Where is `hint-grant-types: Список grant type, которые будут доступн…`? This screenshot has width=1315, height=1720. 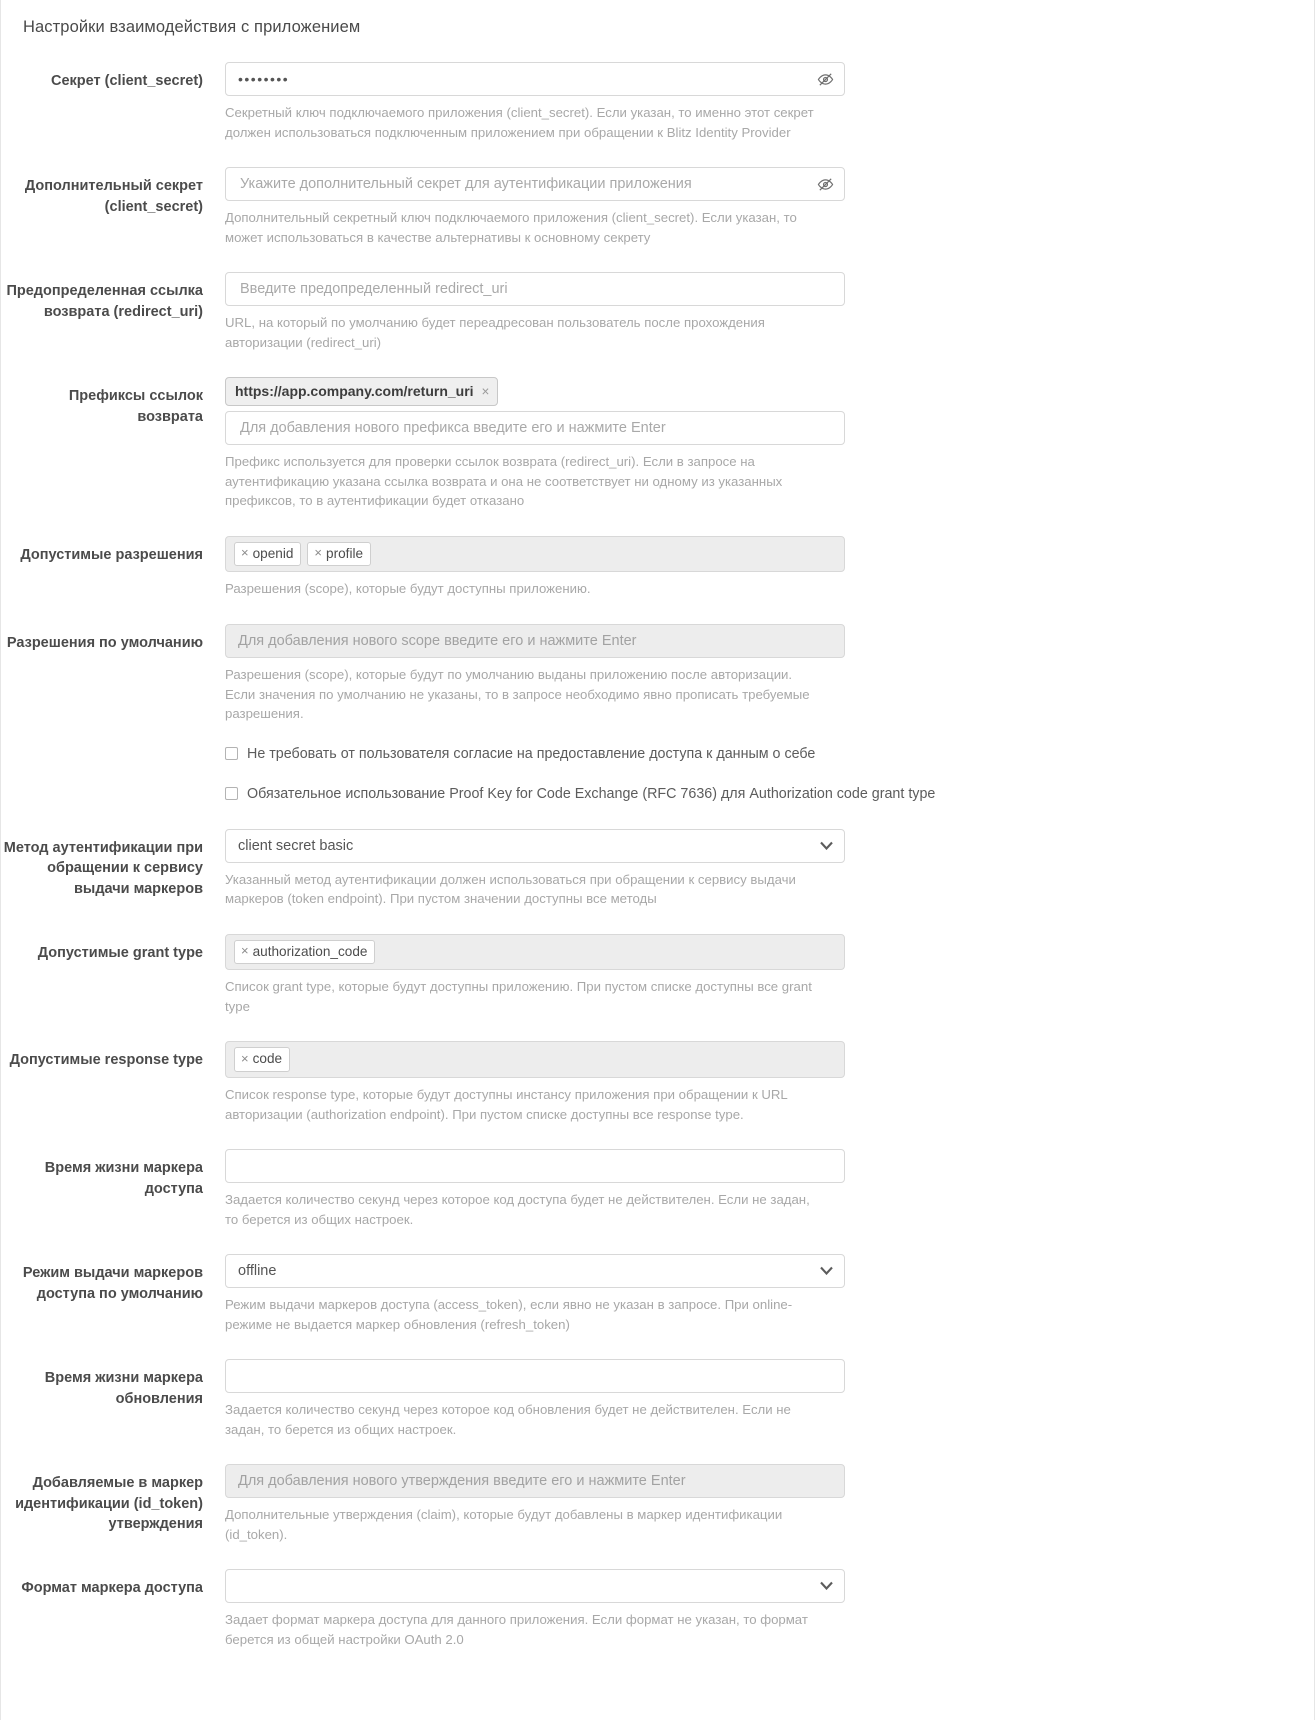 hint-grant-types: Список grant type, которые будут доступн… is located at coordinates (518, 996).